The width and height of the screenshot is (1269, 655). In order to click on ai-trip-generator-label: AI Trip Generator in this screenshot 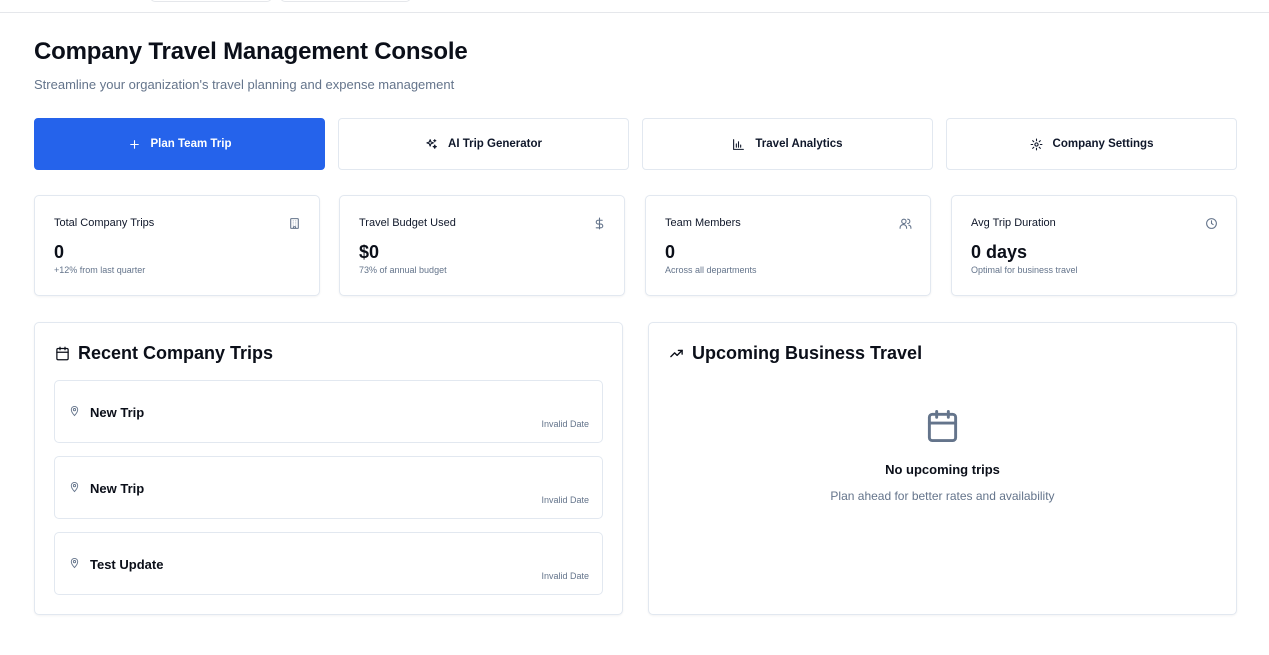, I will do `click(495, 144)`.